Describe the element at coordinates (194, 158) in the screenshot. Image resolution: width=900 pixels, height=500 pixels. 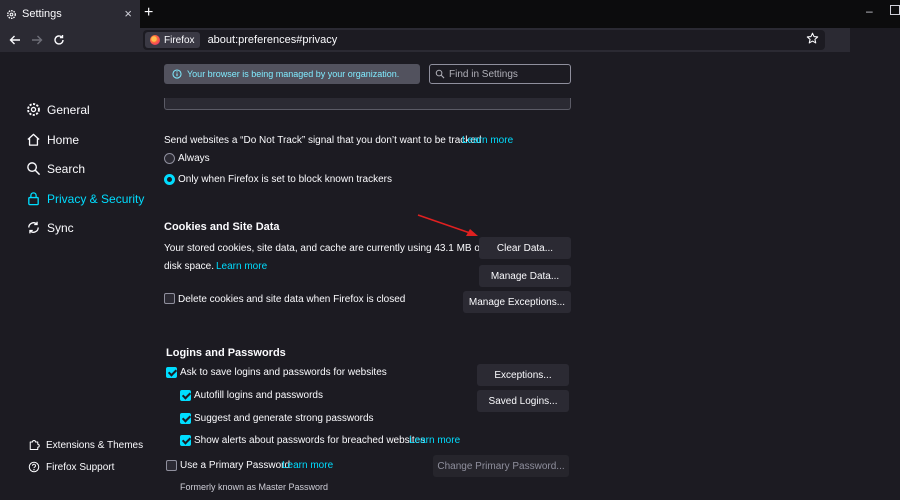
I see `dnt-radio-always-label: Always` at that location.